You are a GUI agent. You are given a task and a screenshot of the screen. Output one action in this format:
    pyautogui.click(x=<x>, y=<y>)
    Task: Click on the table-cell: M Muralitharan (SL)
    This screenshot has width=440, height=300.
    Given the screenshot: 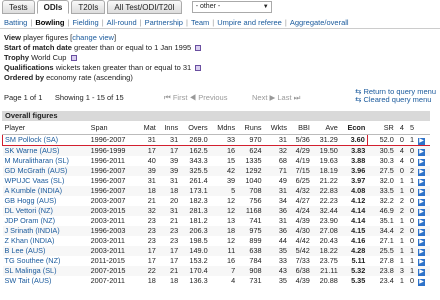 What is the action you would take?
    pyautogui.click(x=46, y=161)
    